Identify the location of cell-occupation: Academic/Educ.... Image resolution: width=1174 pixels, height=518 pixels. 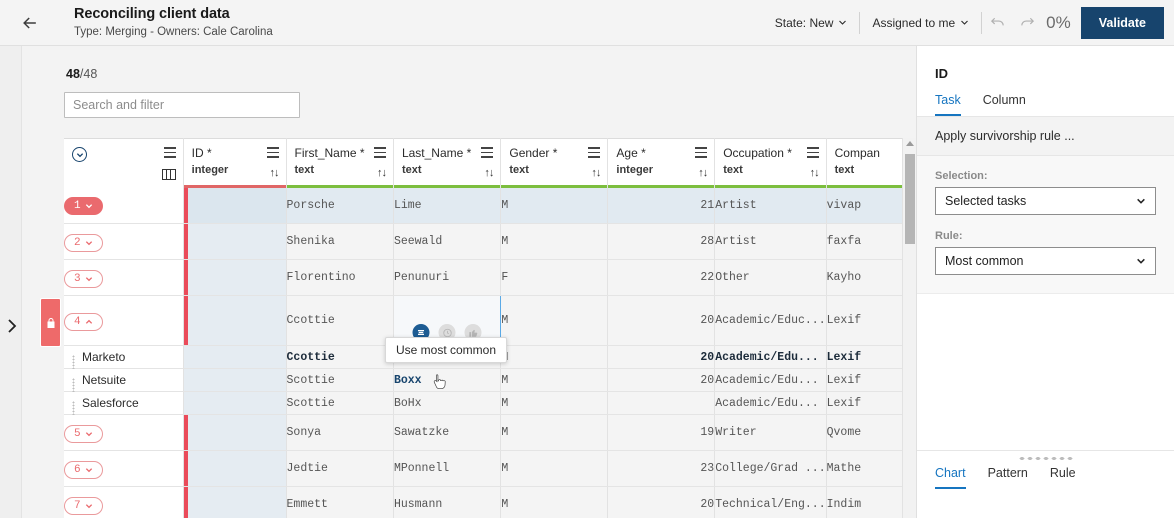
(770, 320).